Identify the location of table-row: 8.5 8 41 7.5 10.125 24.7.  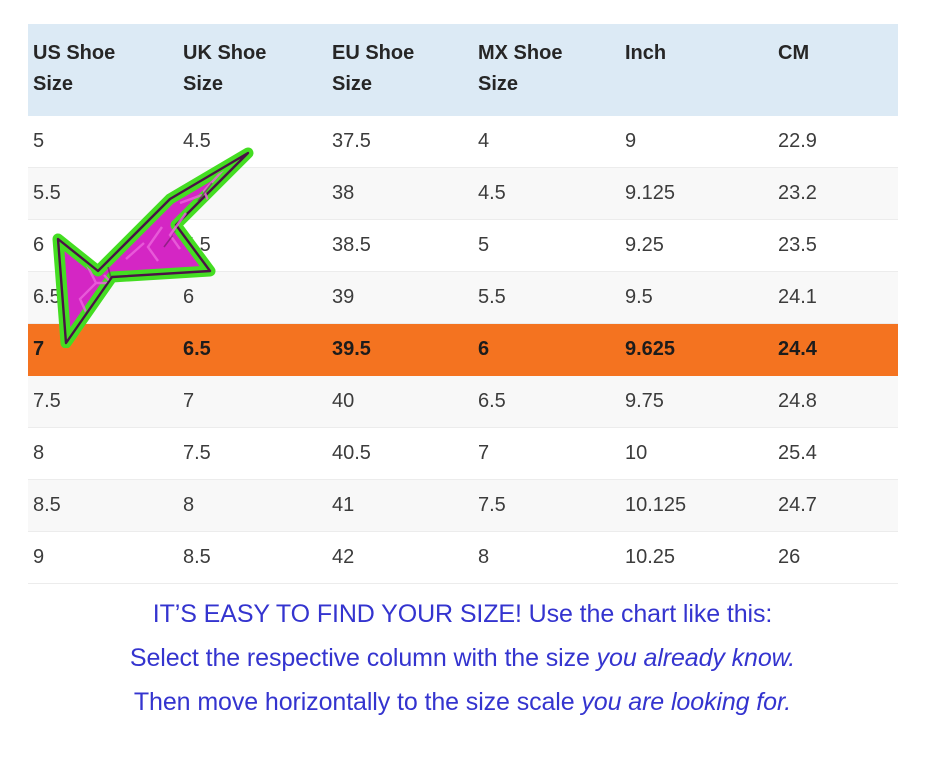
(463, 505).